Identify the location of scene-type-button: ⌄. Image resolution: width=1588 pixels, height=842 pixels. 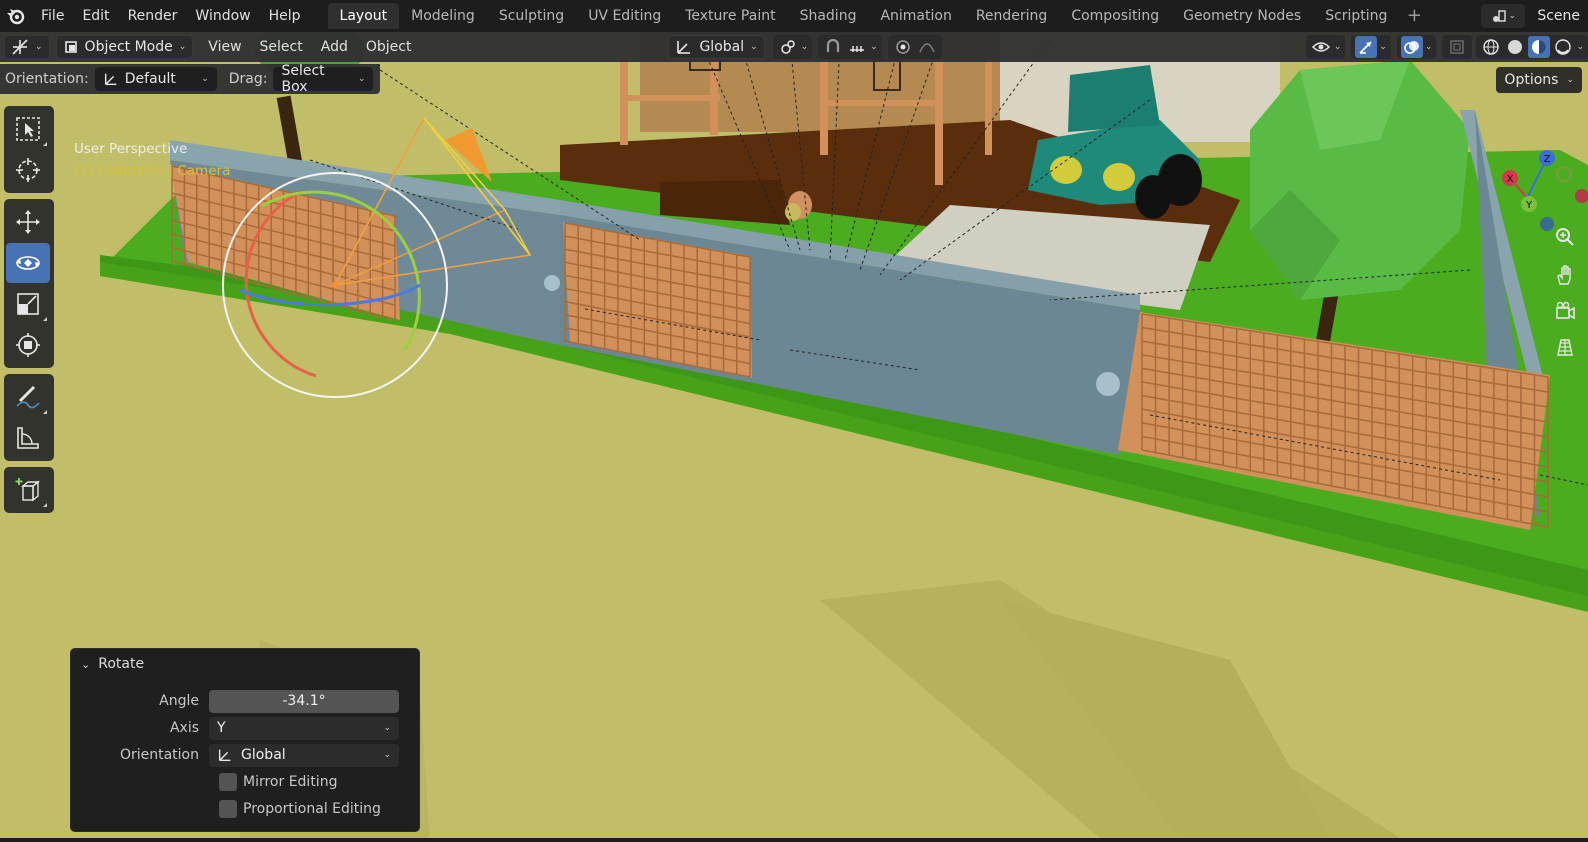
(1503, 16).